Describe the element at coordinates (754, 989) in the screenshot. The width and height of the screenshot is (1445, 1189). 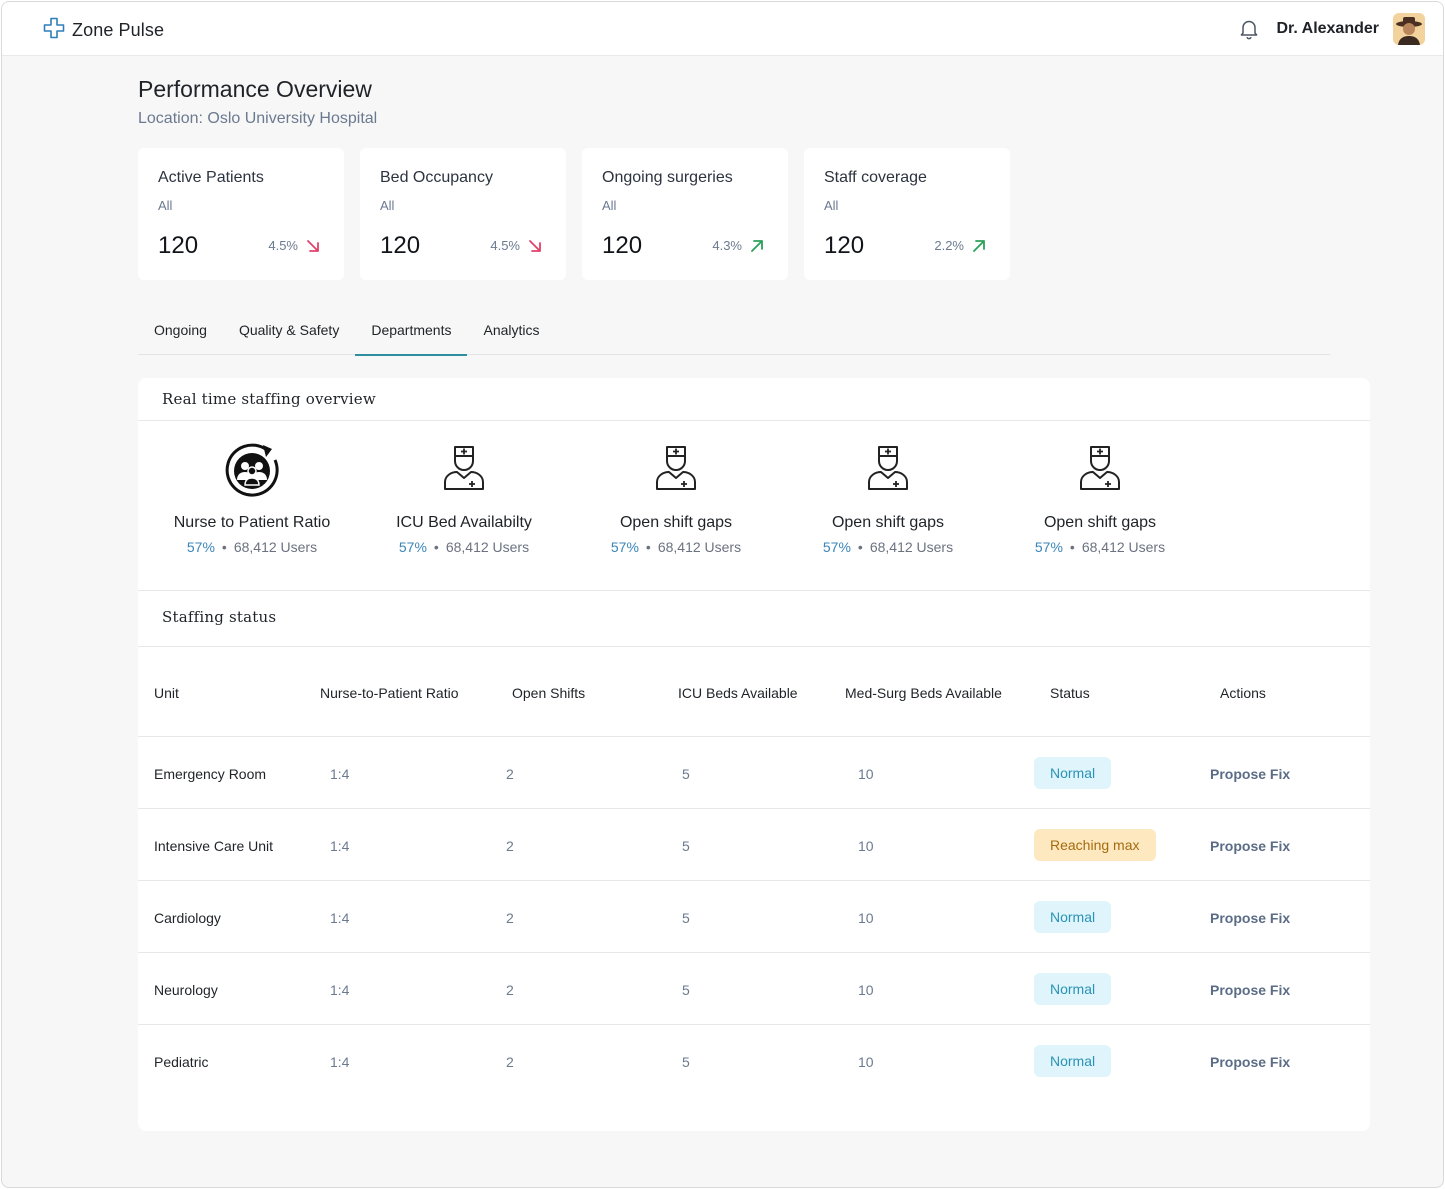
I see `table-row: Neurology 1:4 2 5 10 Normal Propose Fix` at that location.